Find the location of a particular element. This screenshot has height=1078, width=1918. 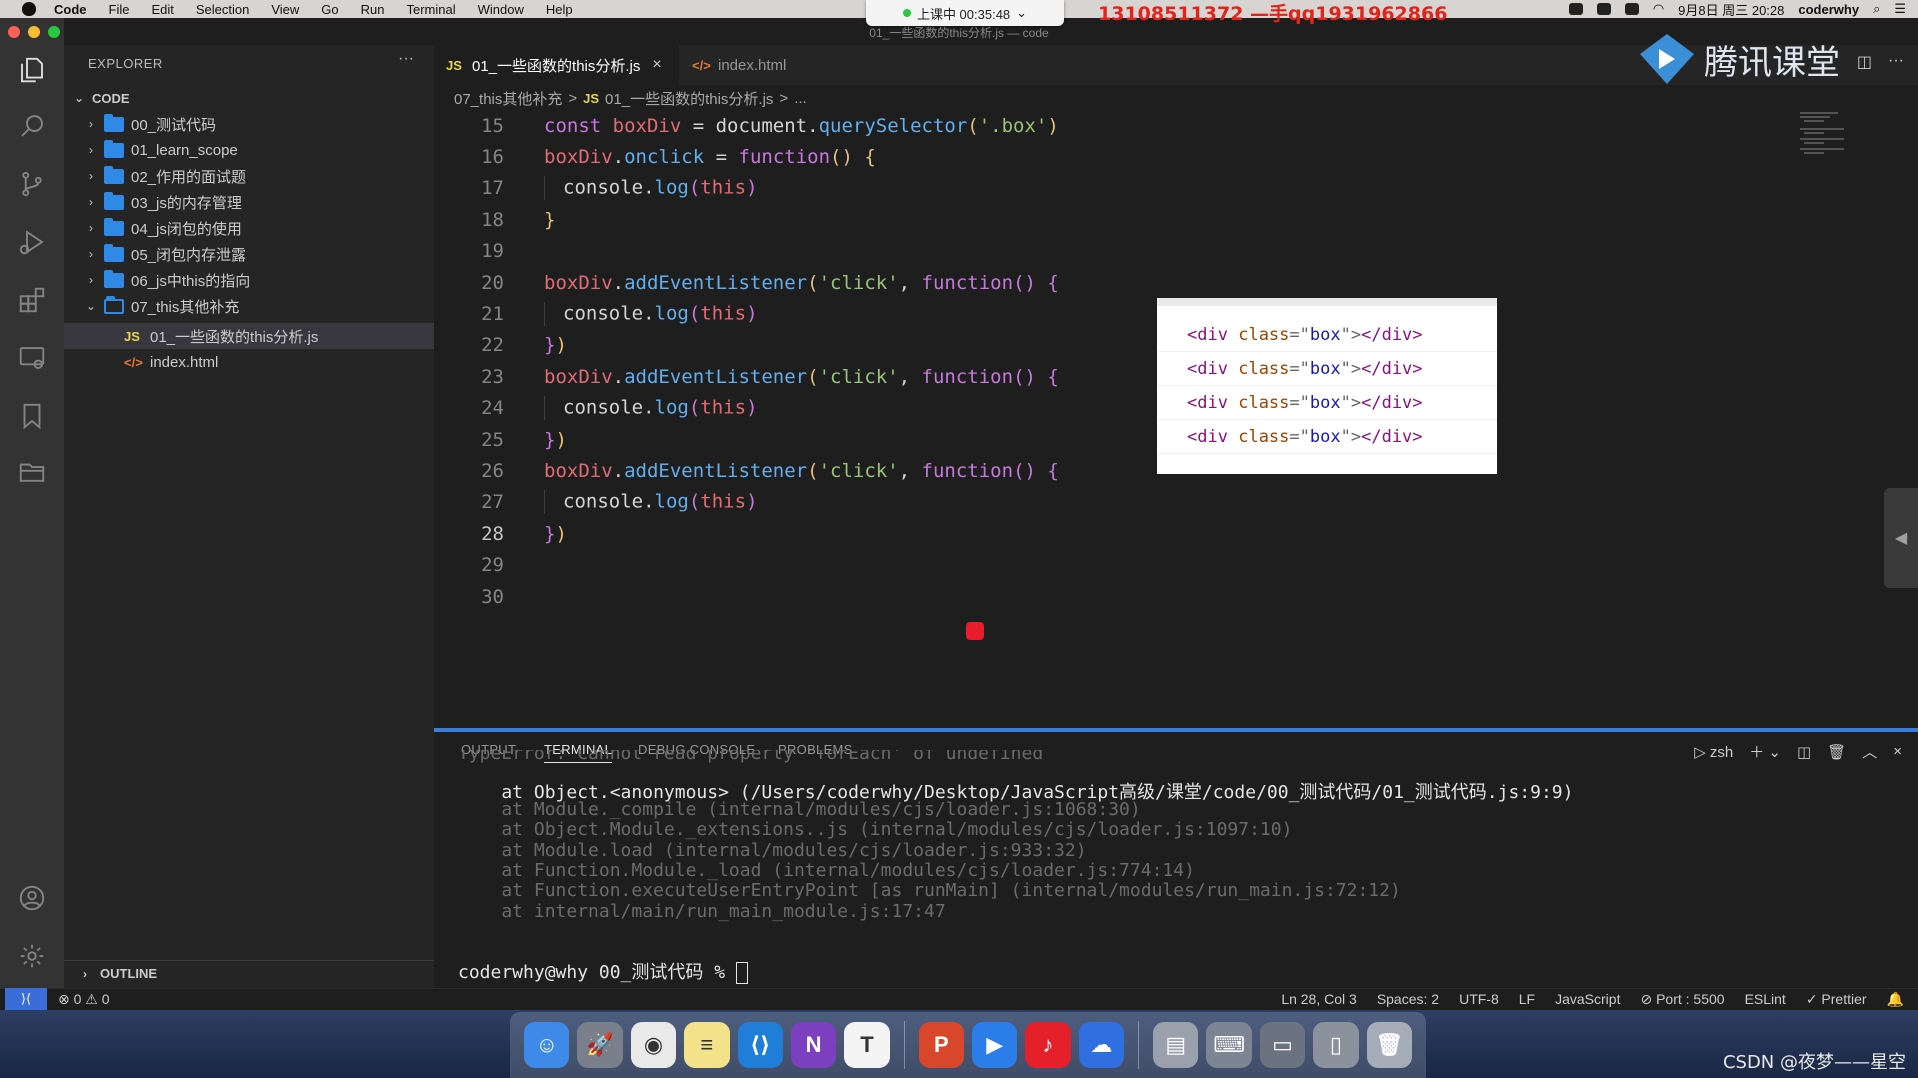

status-eol: LF is located at coordinates (1527, 999).